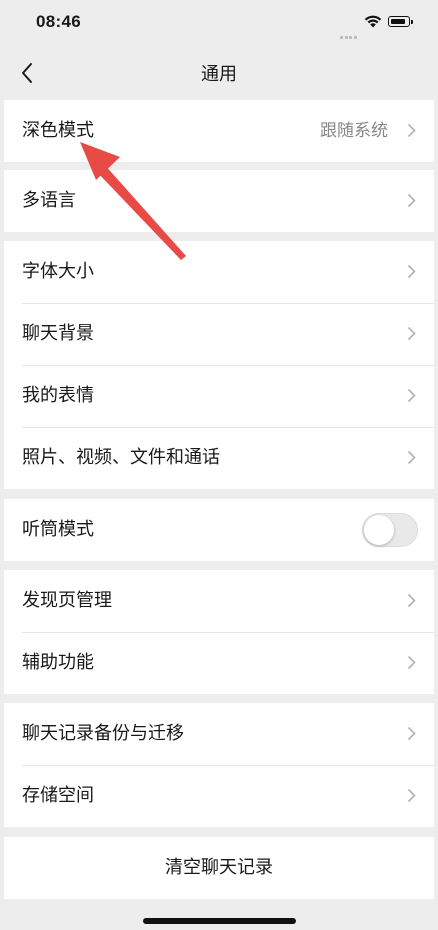 The width and height of the screenshot is (438, 930). I want to click on setting-my-stickers: 我的表情, so click(219, 396).